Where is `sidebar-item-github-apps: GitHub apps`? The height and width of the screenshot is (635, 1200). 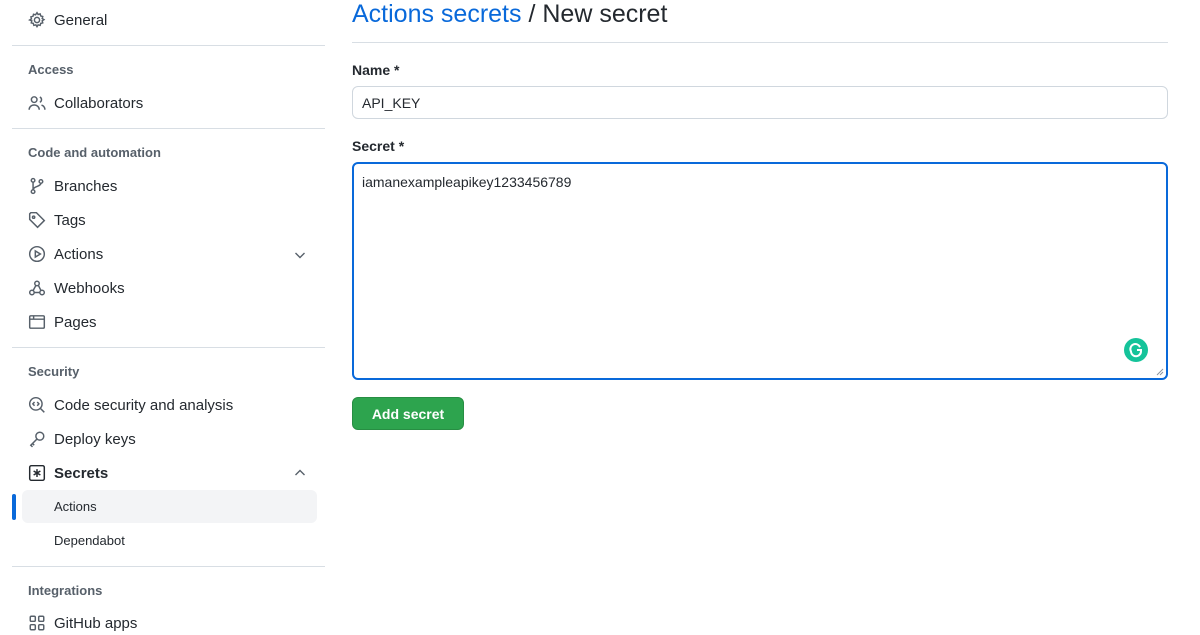
sidebar-item-github-apps: GitHub apps is located at coordinates (82, 623).